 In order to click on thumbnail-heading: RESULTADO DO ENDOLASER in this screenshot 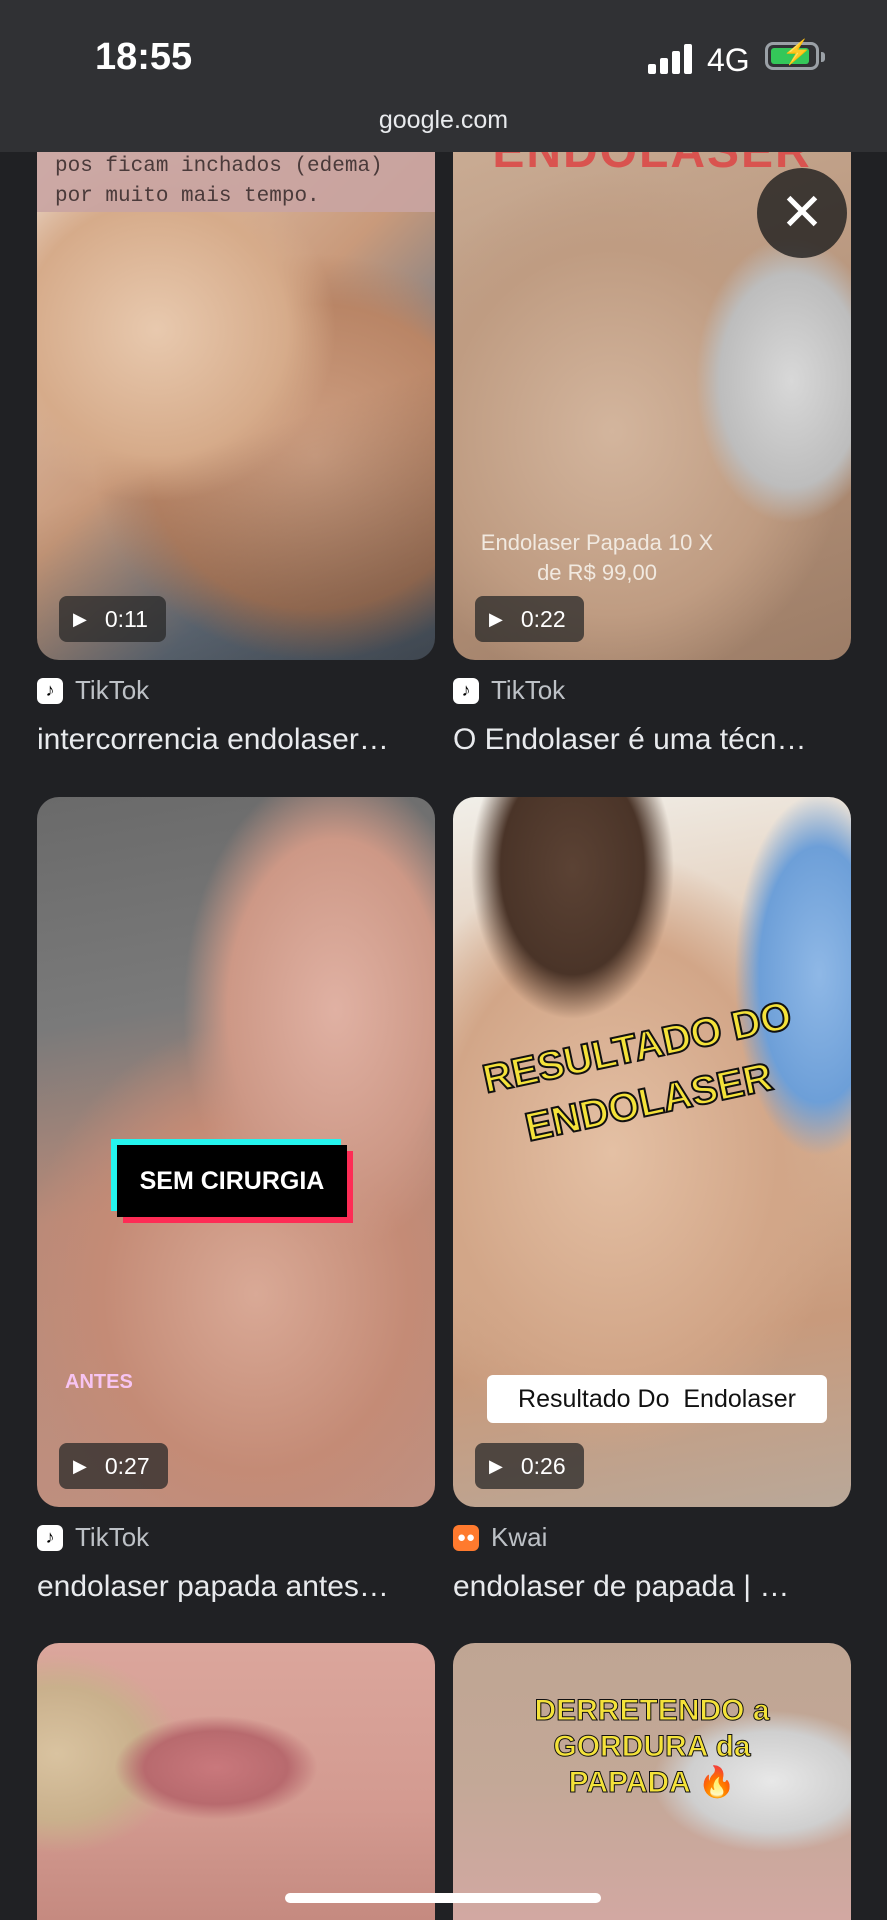, I will do `click(637, 1071)`.